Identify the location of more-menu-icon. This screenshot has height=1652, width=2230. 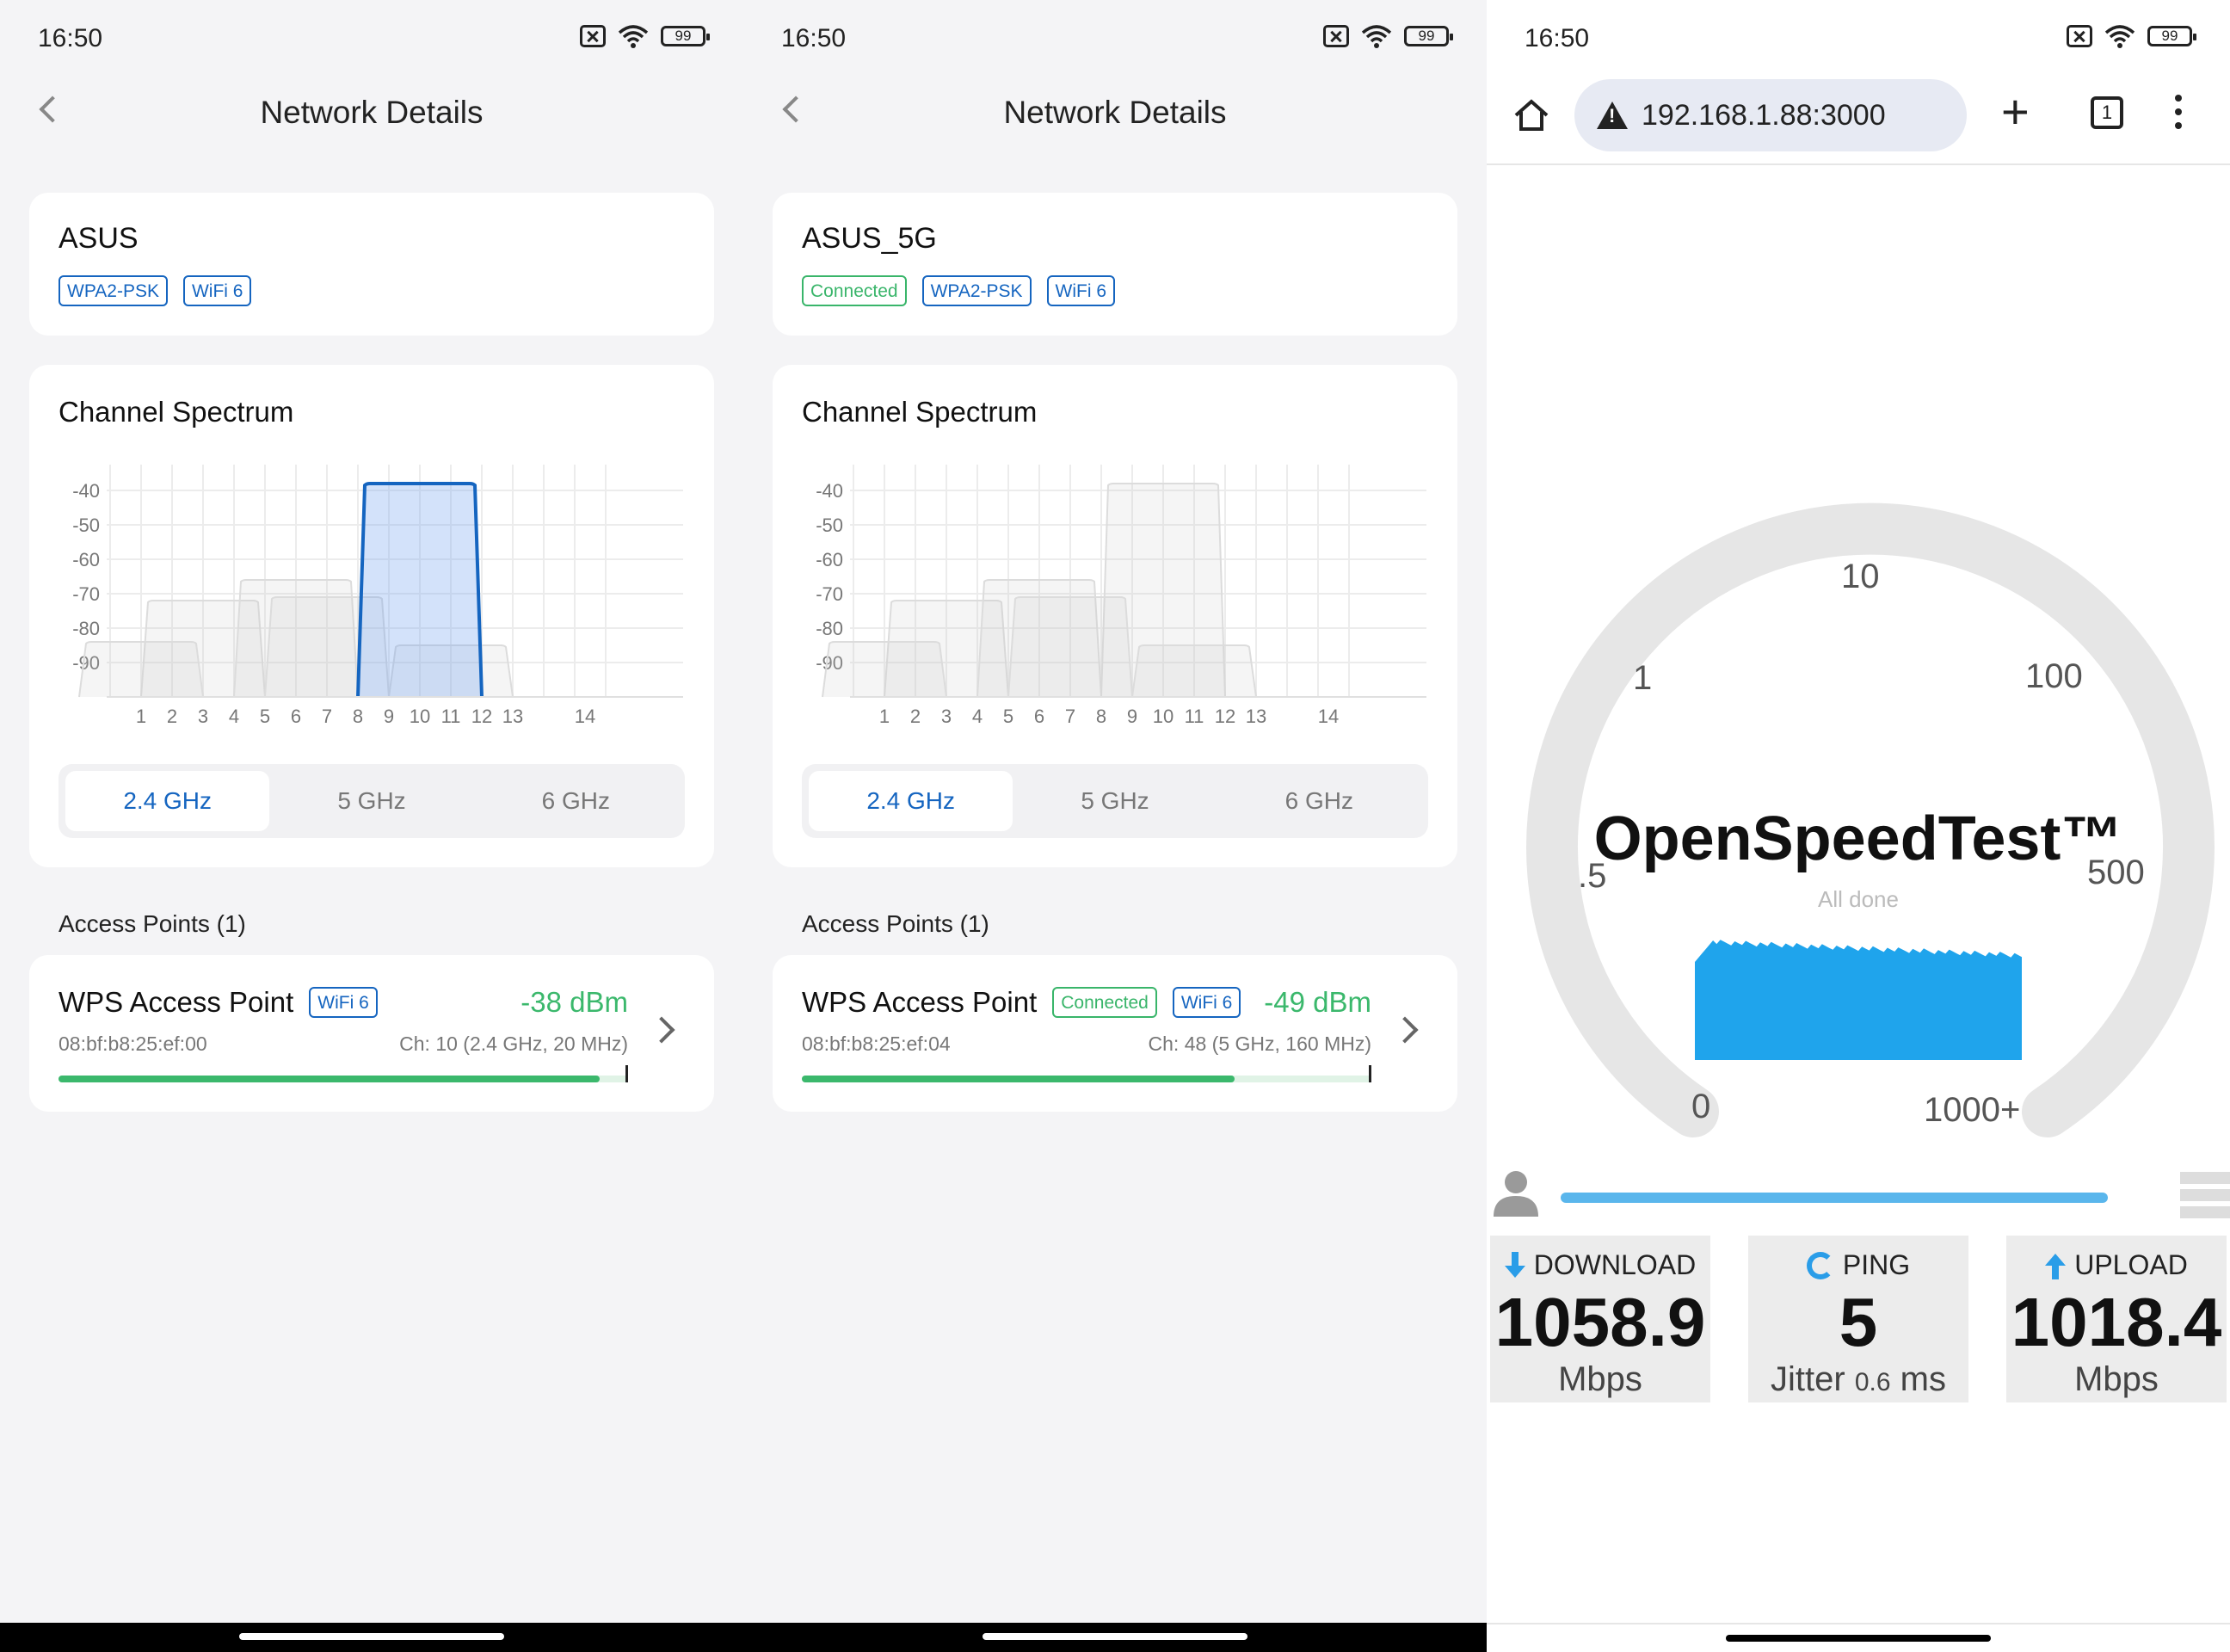
(2178, 115).